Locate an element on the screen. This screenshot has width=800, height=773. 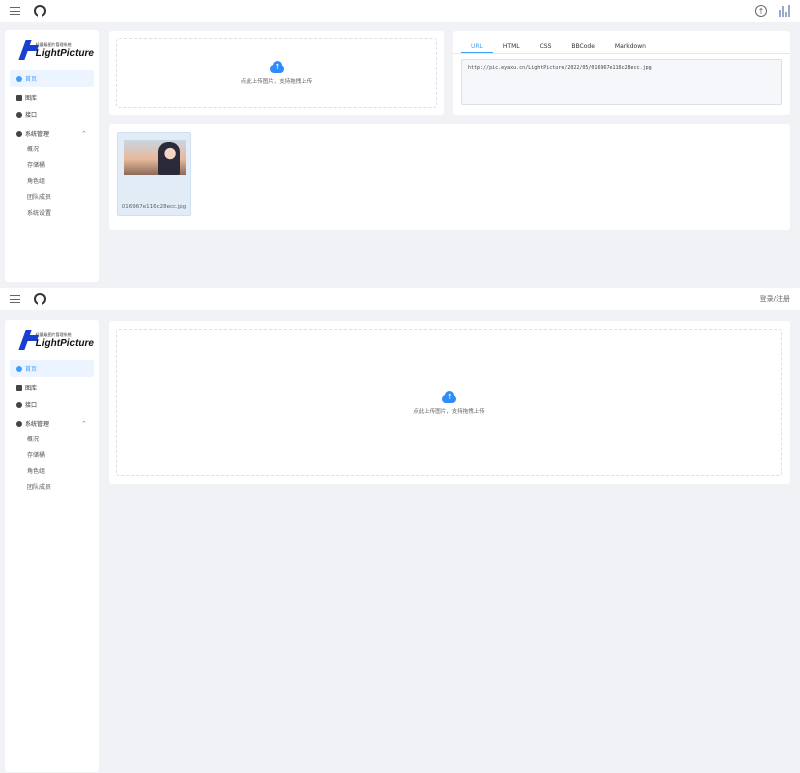
bar-chart-icon is located at coordinates (784, 11).